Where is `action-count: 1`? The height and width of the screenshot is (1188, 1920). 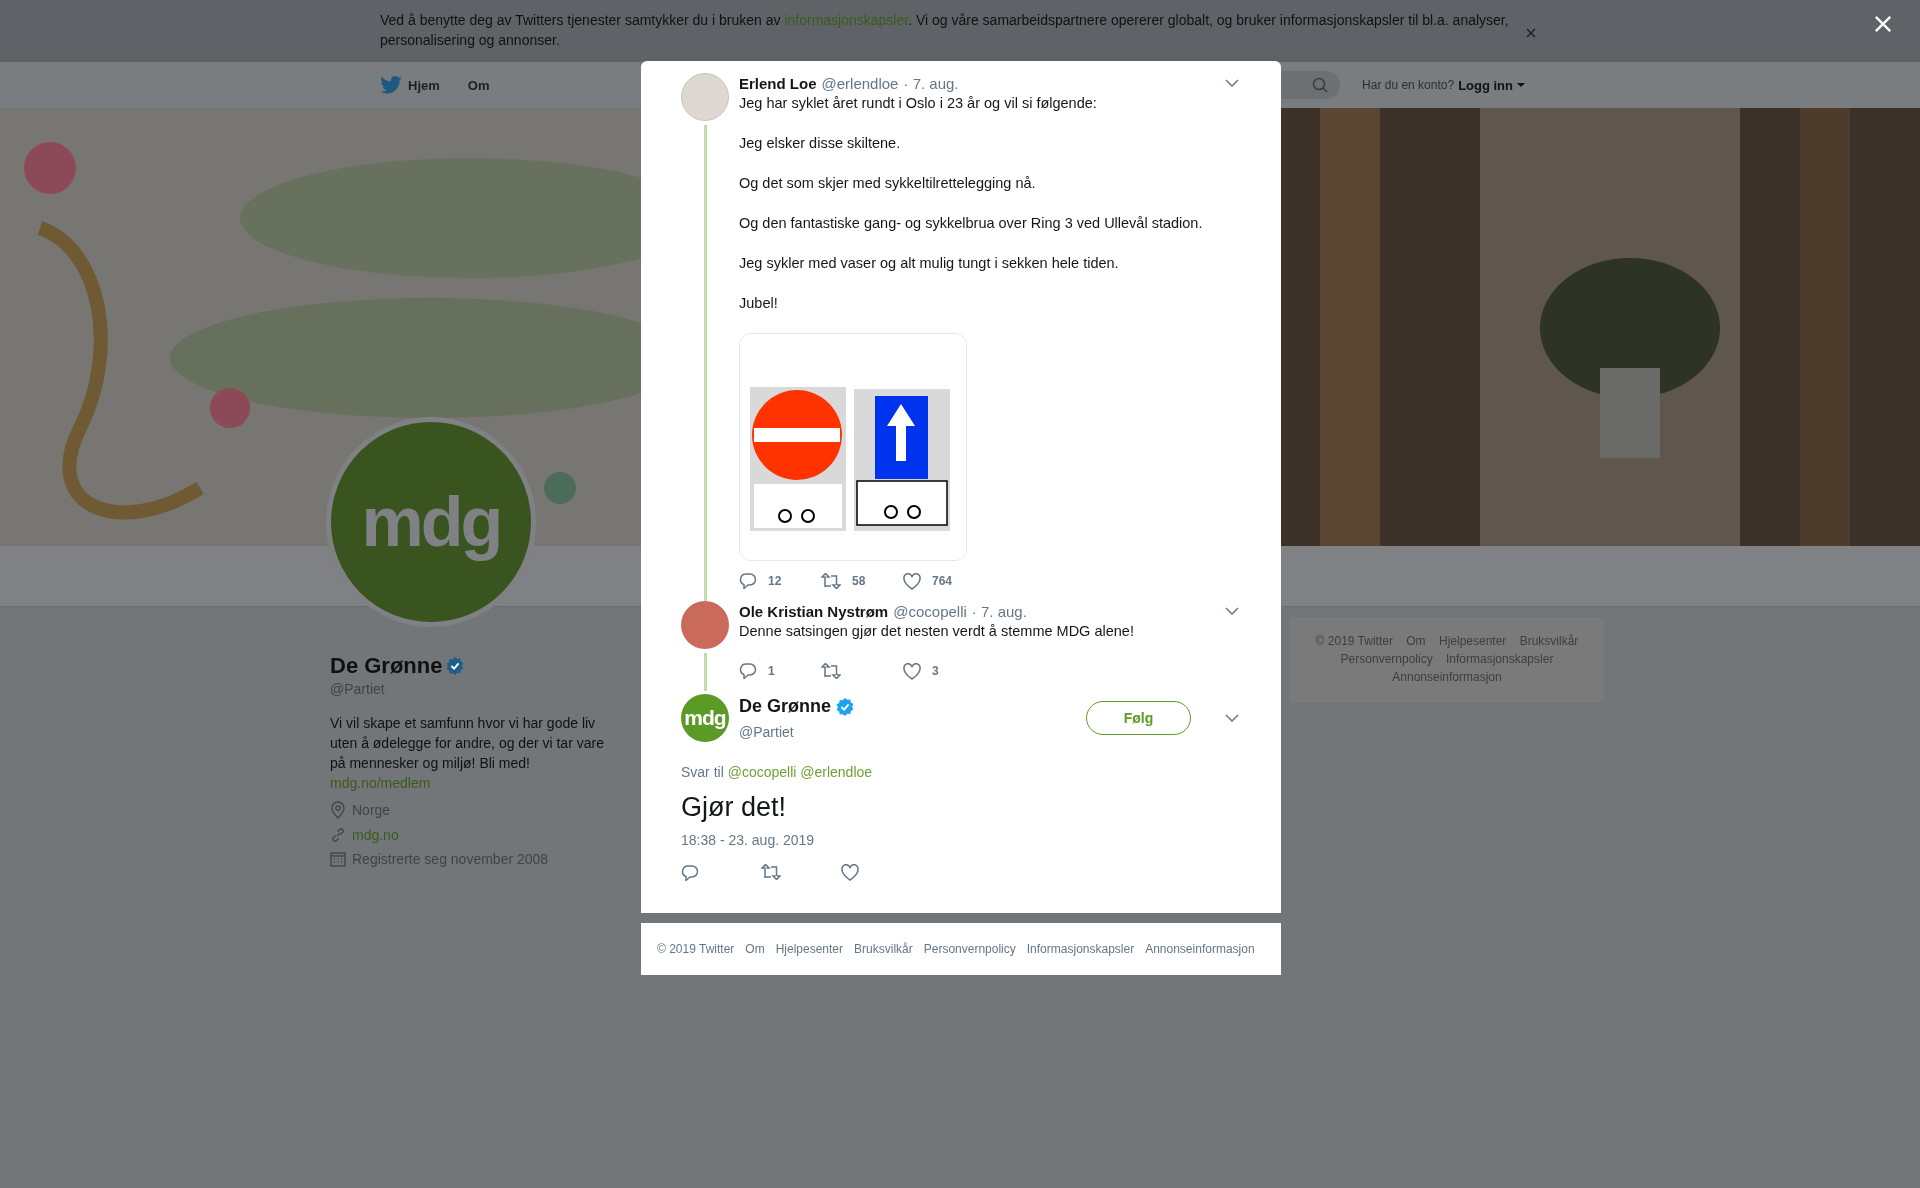
action-count: 1 is located at coordinates (771, 671).